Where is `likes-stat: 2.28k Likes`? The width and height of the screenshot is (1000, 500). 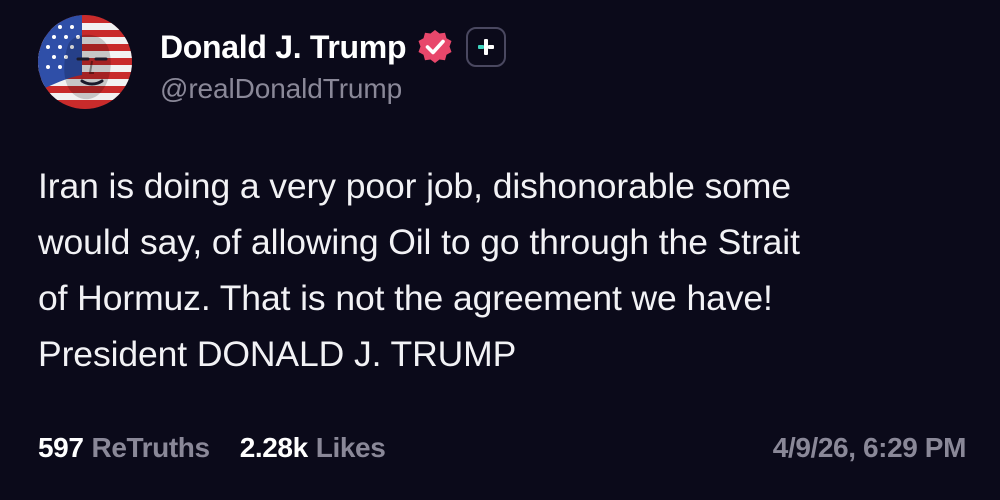 likes-stat: 2.28k Likes is located at coordinates (313, 448).